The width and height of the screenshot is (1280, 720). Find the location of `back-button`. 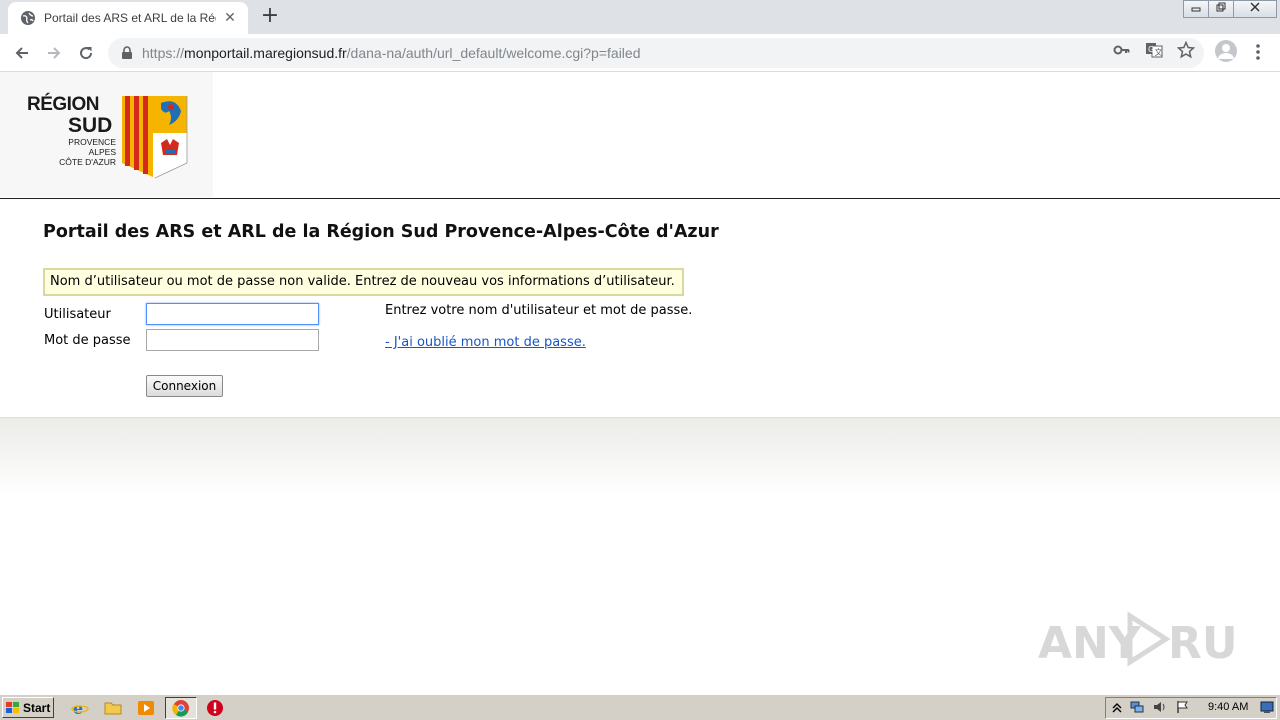

back-button is located at coordinates (22, 53).